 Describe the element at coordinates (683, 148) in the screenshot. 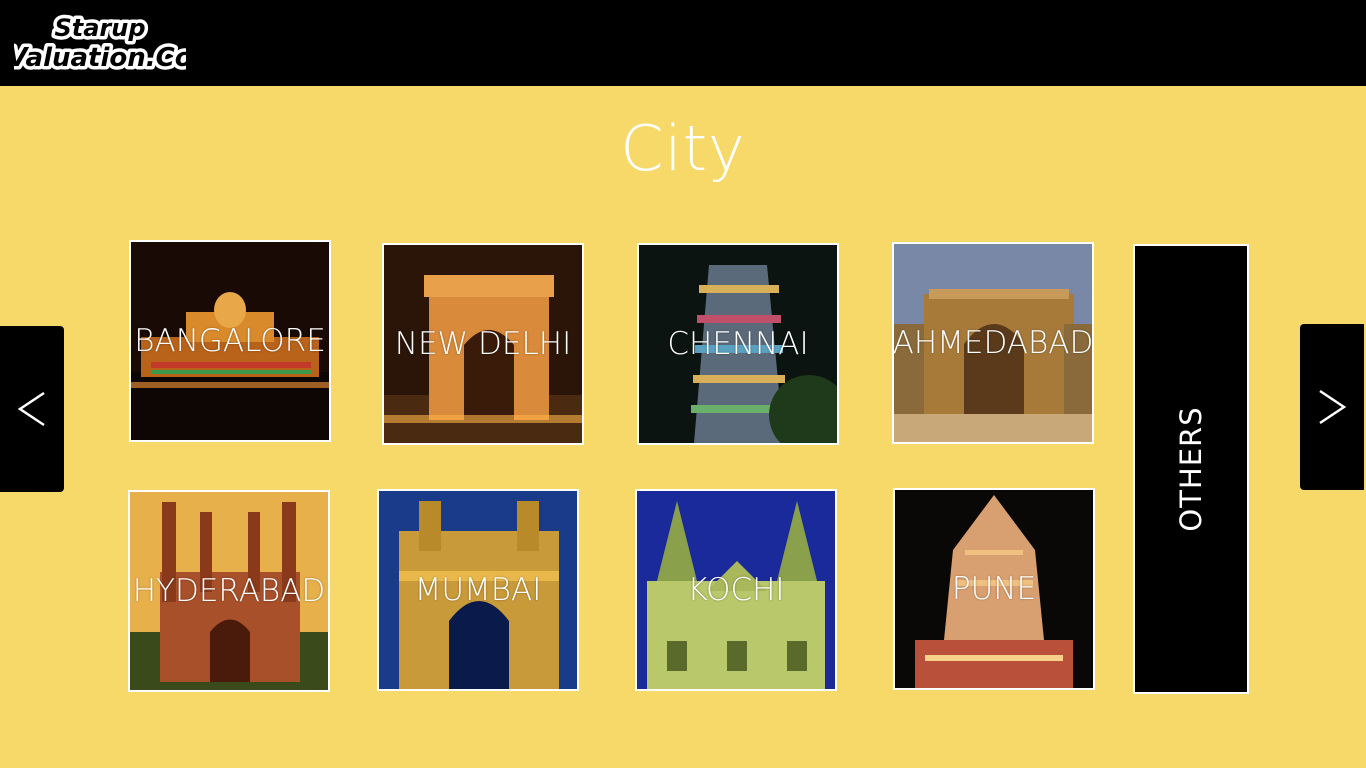

I see `page-title: City` at that location.